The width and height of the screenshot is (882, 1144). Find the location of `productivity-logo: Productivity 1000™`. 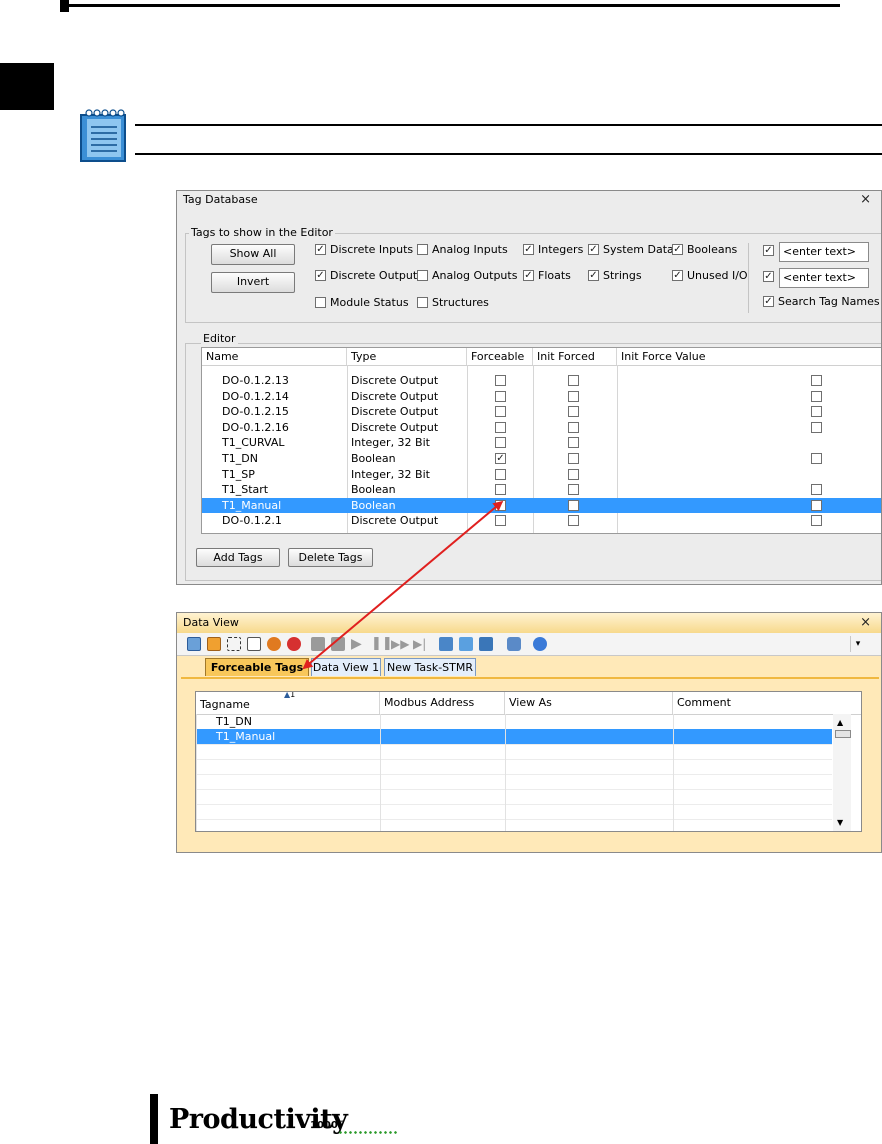

productivity-logo: Productivity 1000™ is located at coordinates (280, 1119).